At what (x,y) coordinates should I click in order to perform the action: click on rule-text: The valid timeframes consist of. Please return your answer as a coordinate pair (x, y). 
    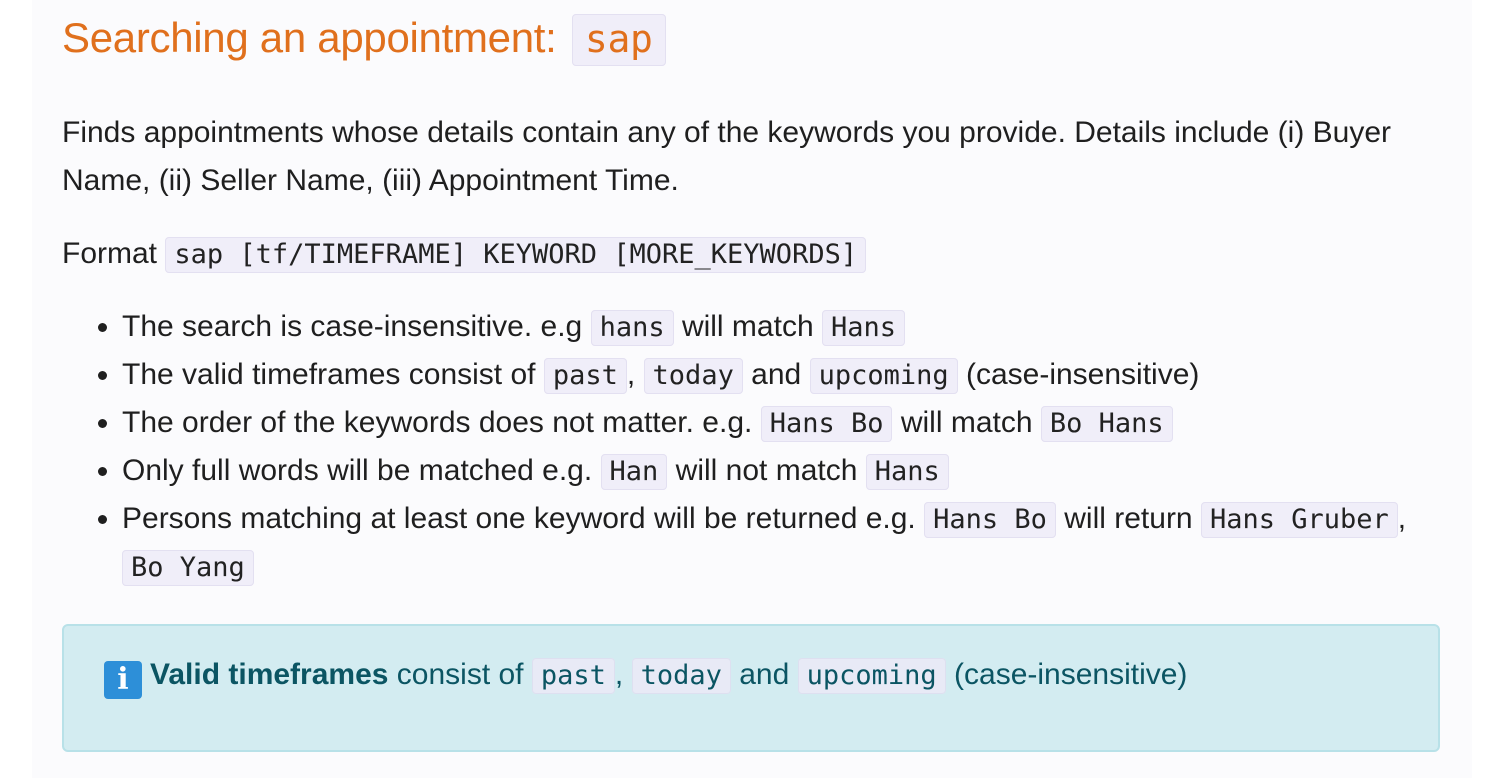
    Looking at the image, I should click on (329, 374).